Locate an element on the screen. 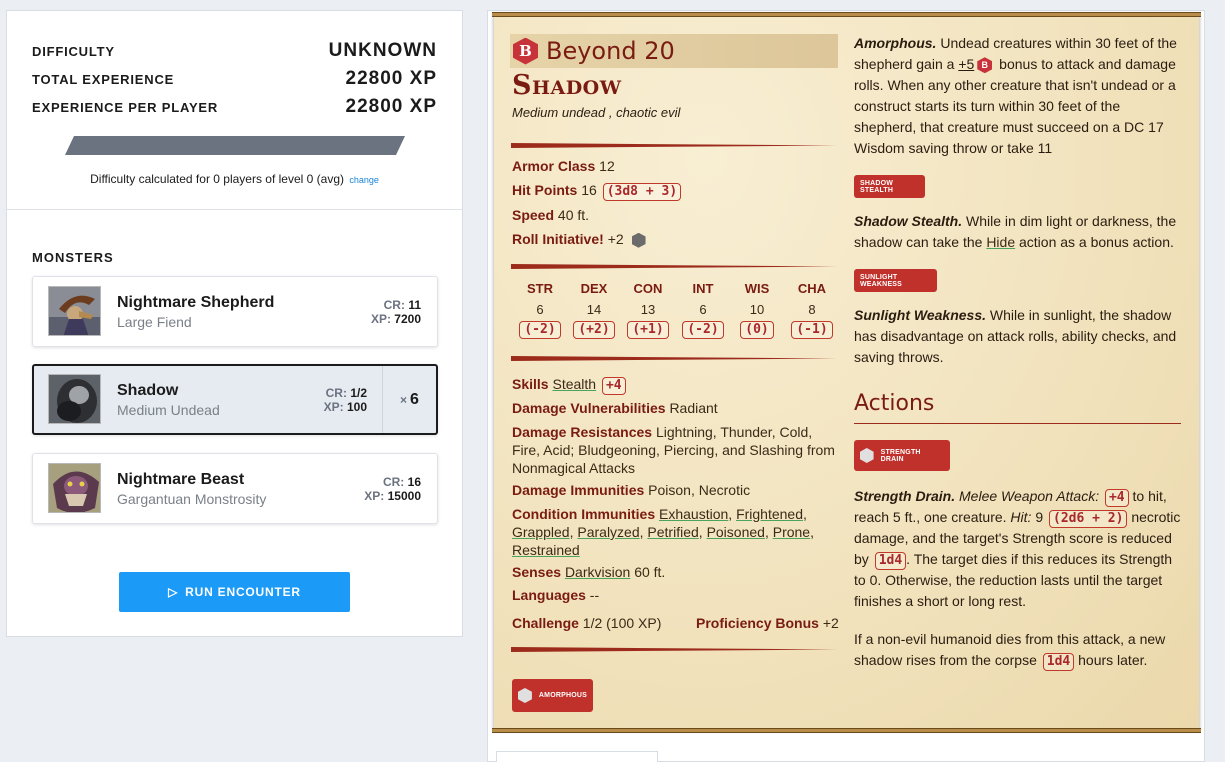 The image size is (1225, 762). to-hit-roll: +4 is located at coordinates (1116, 498).